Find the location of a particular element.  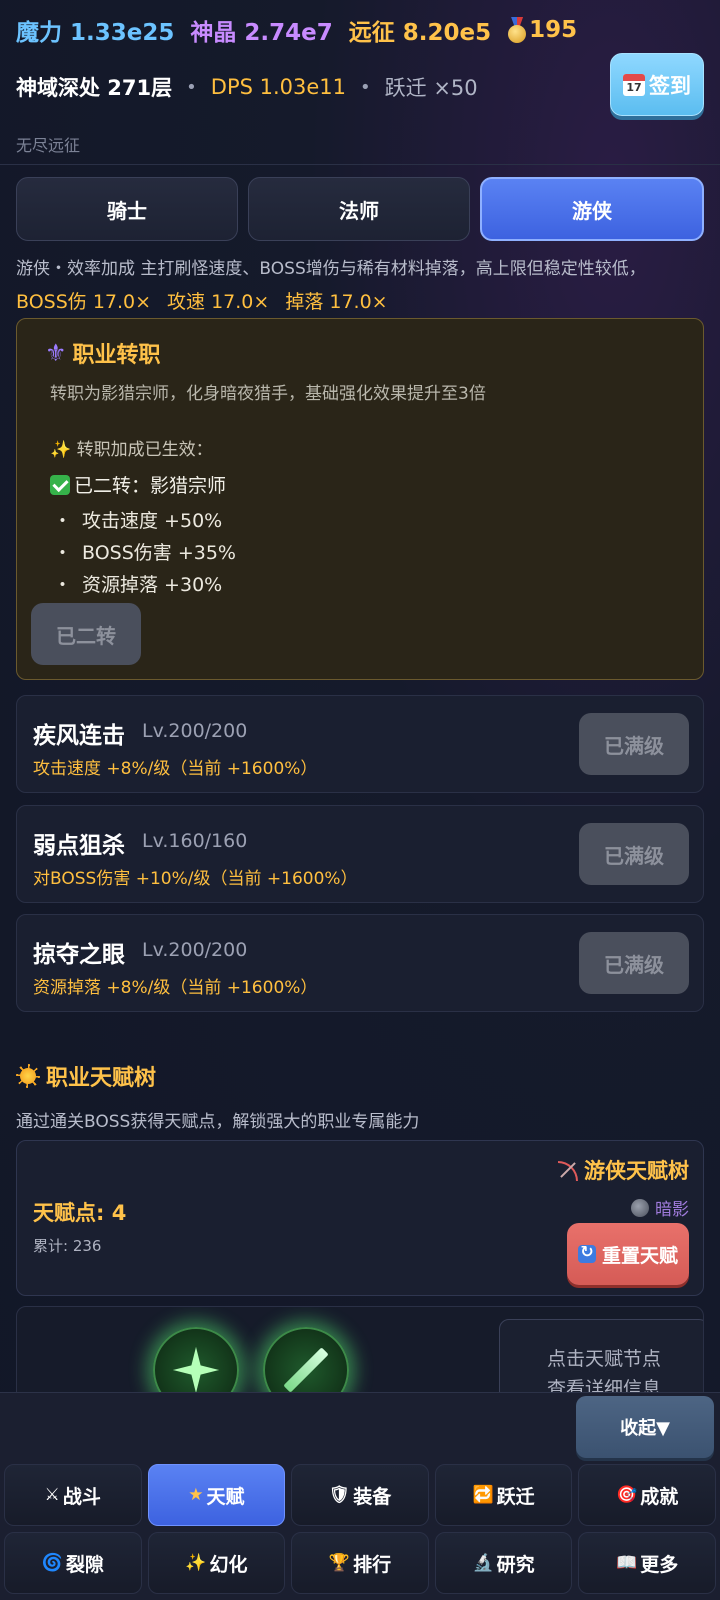

class-tabs: 骑士 法师 游侠 is located at coordinates (360, 209).